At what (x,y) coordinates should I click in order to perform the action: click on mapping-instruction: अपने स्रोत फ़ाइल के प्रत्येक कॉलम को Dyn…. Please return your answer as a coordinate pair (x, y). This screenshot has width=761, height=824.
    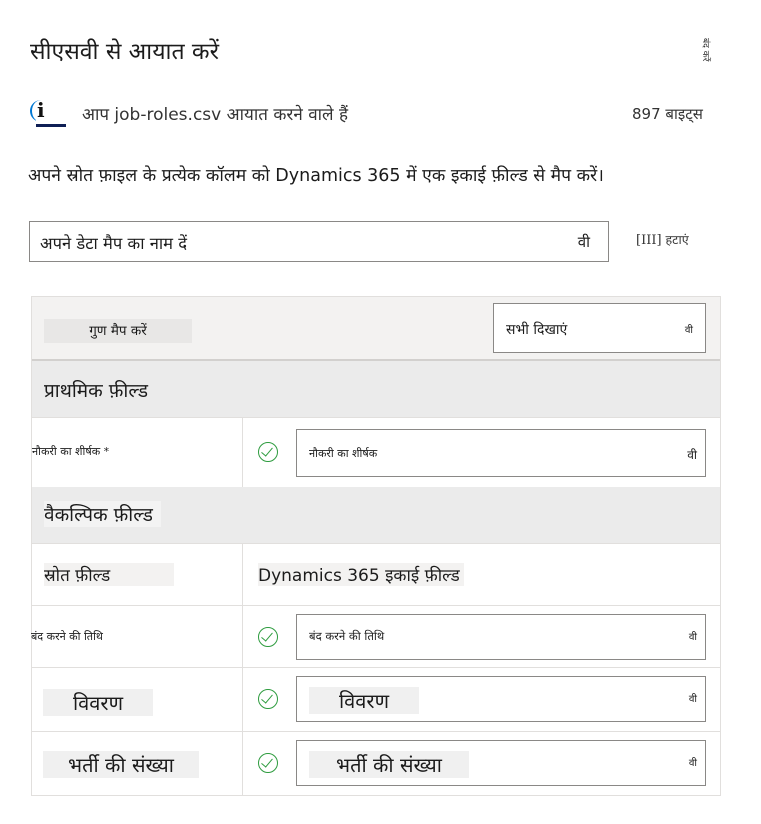
    Looking at the image, I should click on (316, 176).